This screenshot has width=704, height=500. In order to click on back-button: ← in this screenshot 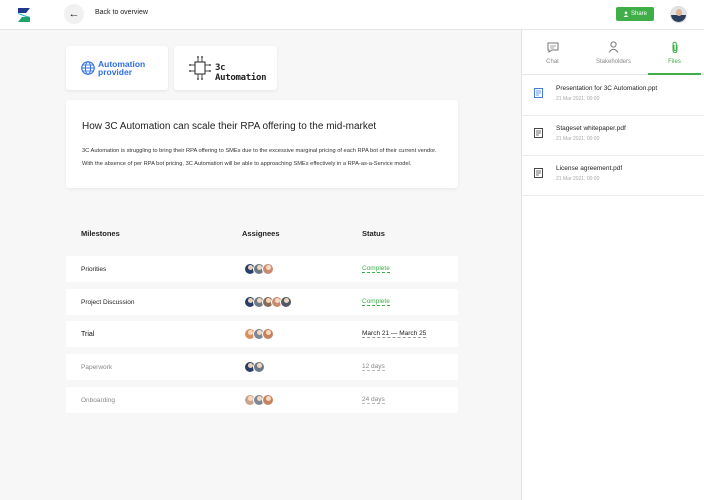, I will do `click(74, 14)`.